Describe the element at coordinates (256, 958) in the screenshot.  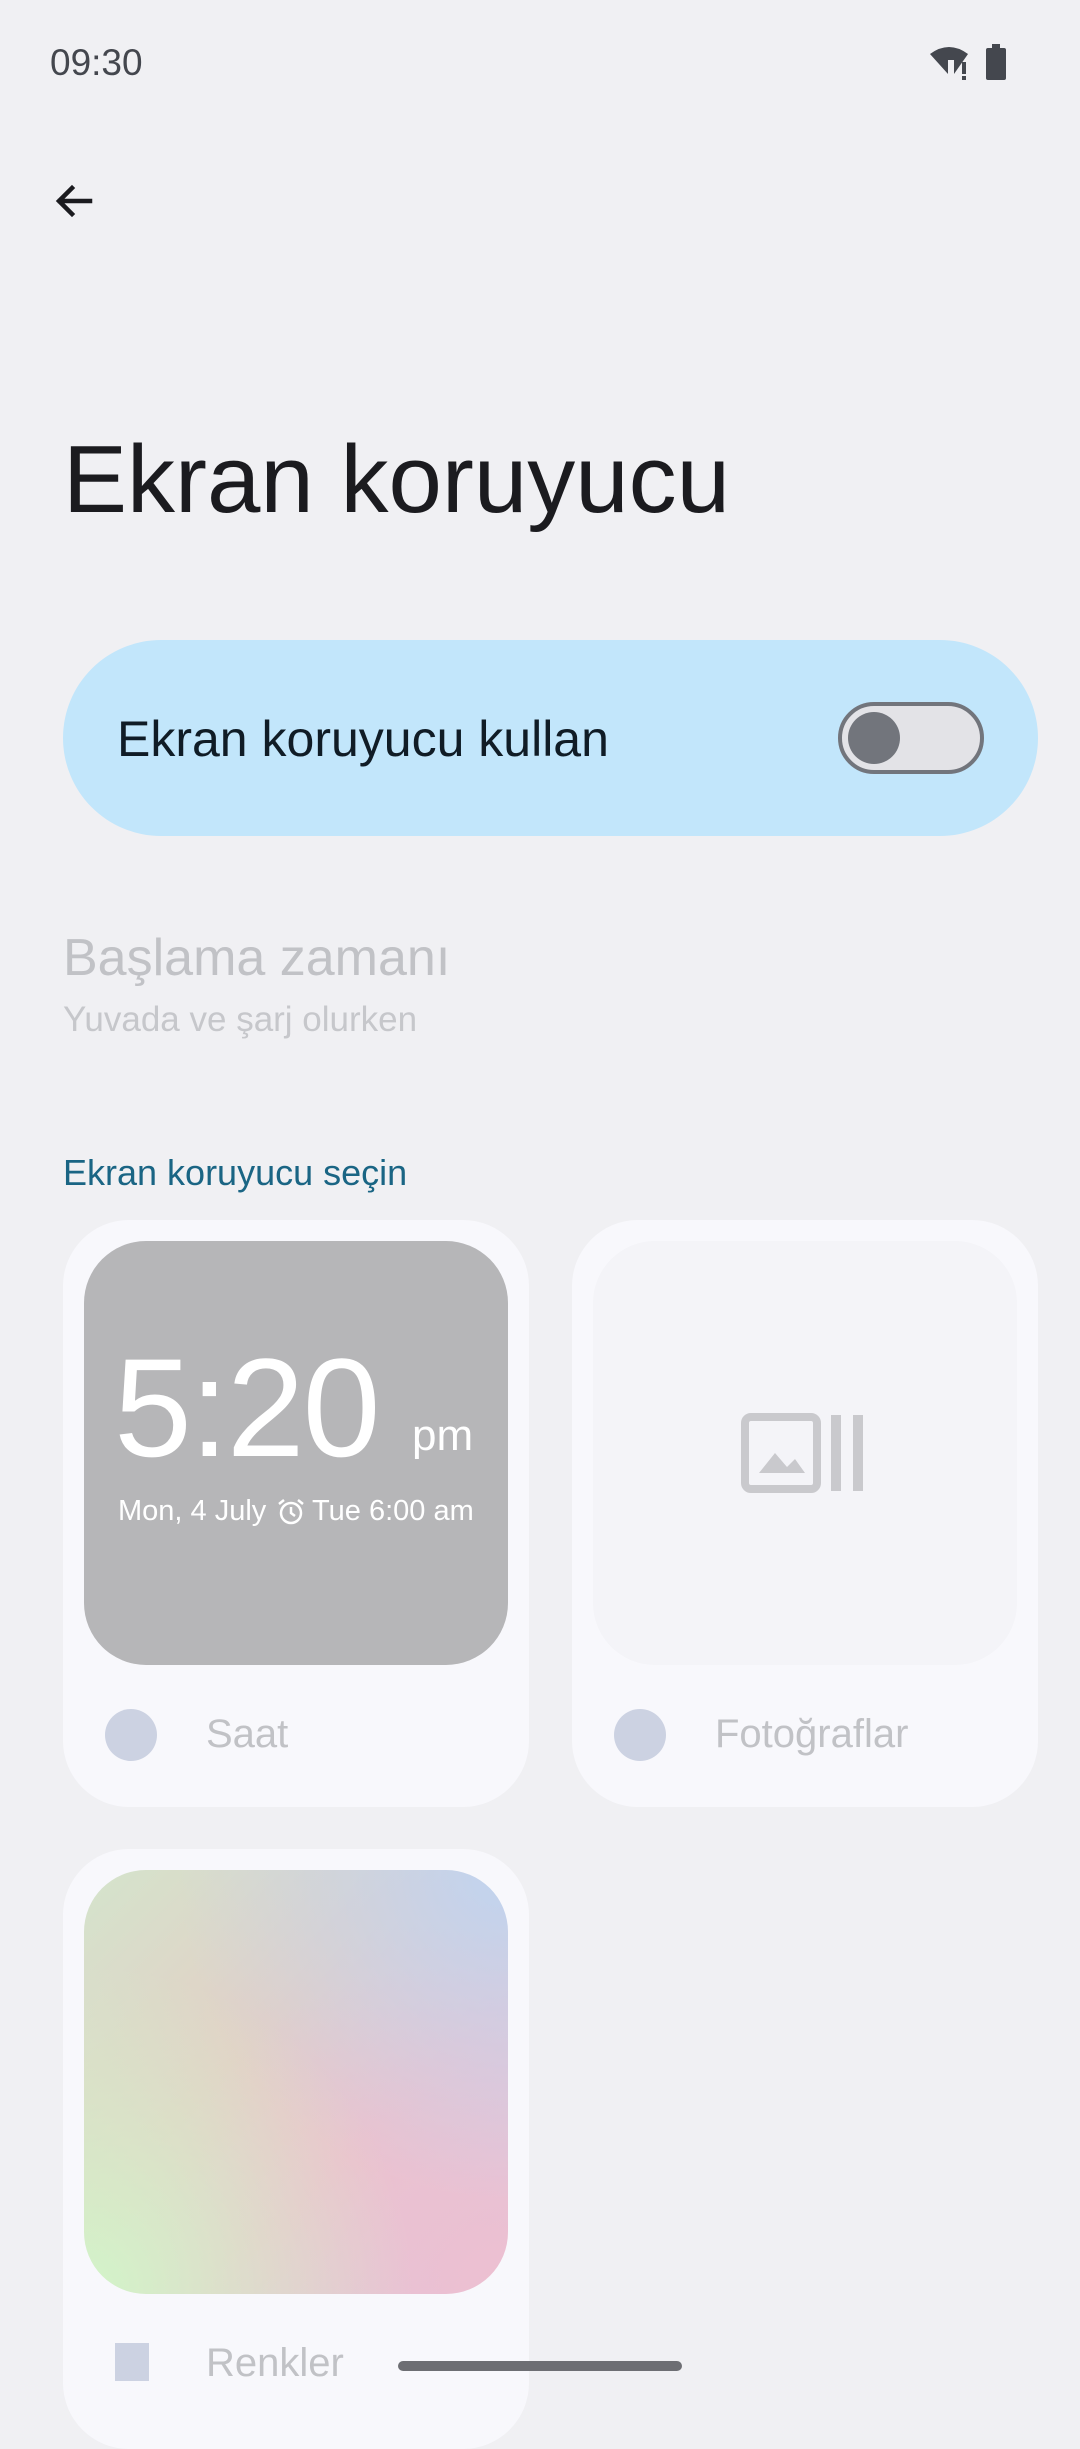
I see `start-time-title: Başlama zamanı` at that location.